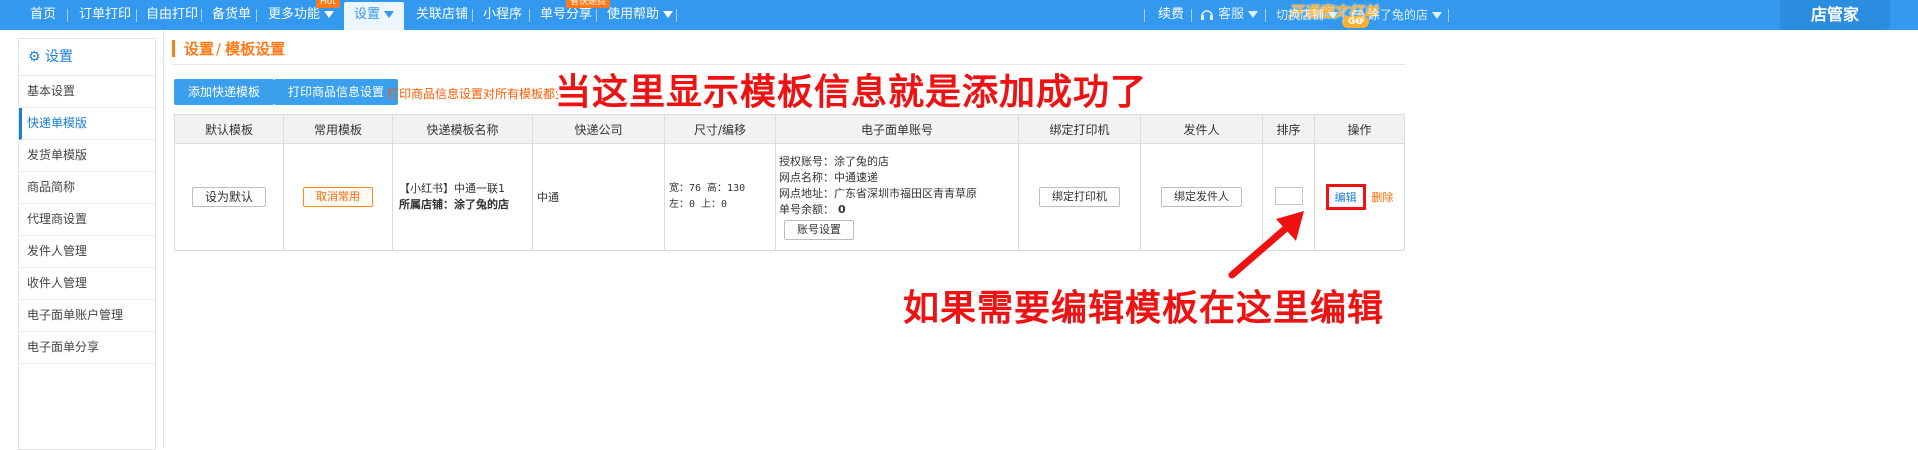 This screenshot has width=1918, height=450. I want to click on nav-help: 使用帮助, so click(640, 15).